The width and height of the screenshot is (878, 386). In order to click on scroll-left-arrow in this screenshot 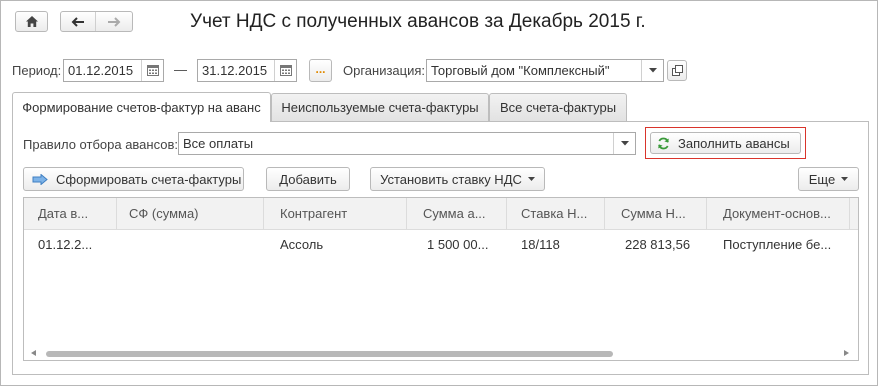, I will do `click(33, 353)`.